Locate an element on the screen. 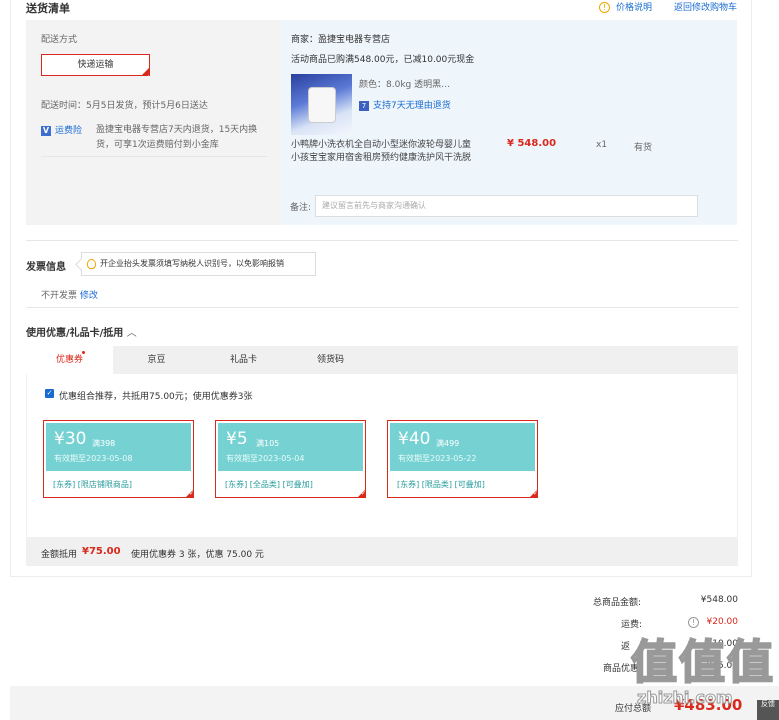 The height and width of the screenshot is (720, 779). coupon-face: ¥30 满398 有效期至2023-05-08 is located at coordinates (118, 447).